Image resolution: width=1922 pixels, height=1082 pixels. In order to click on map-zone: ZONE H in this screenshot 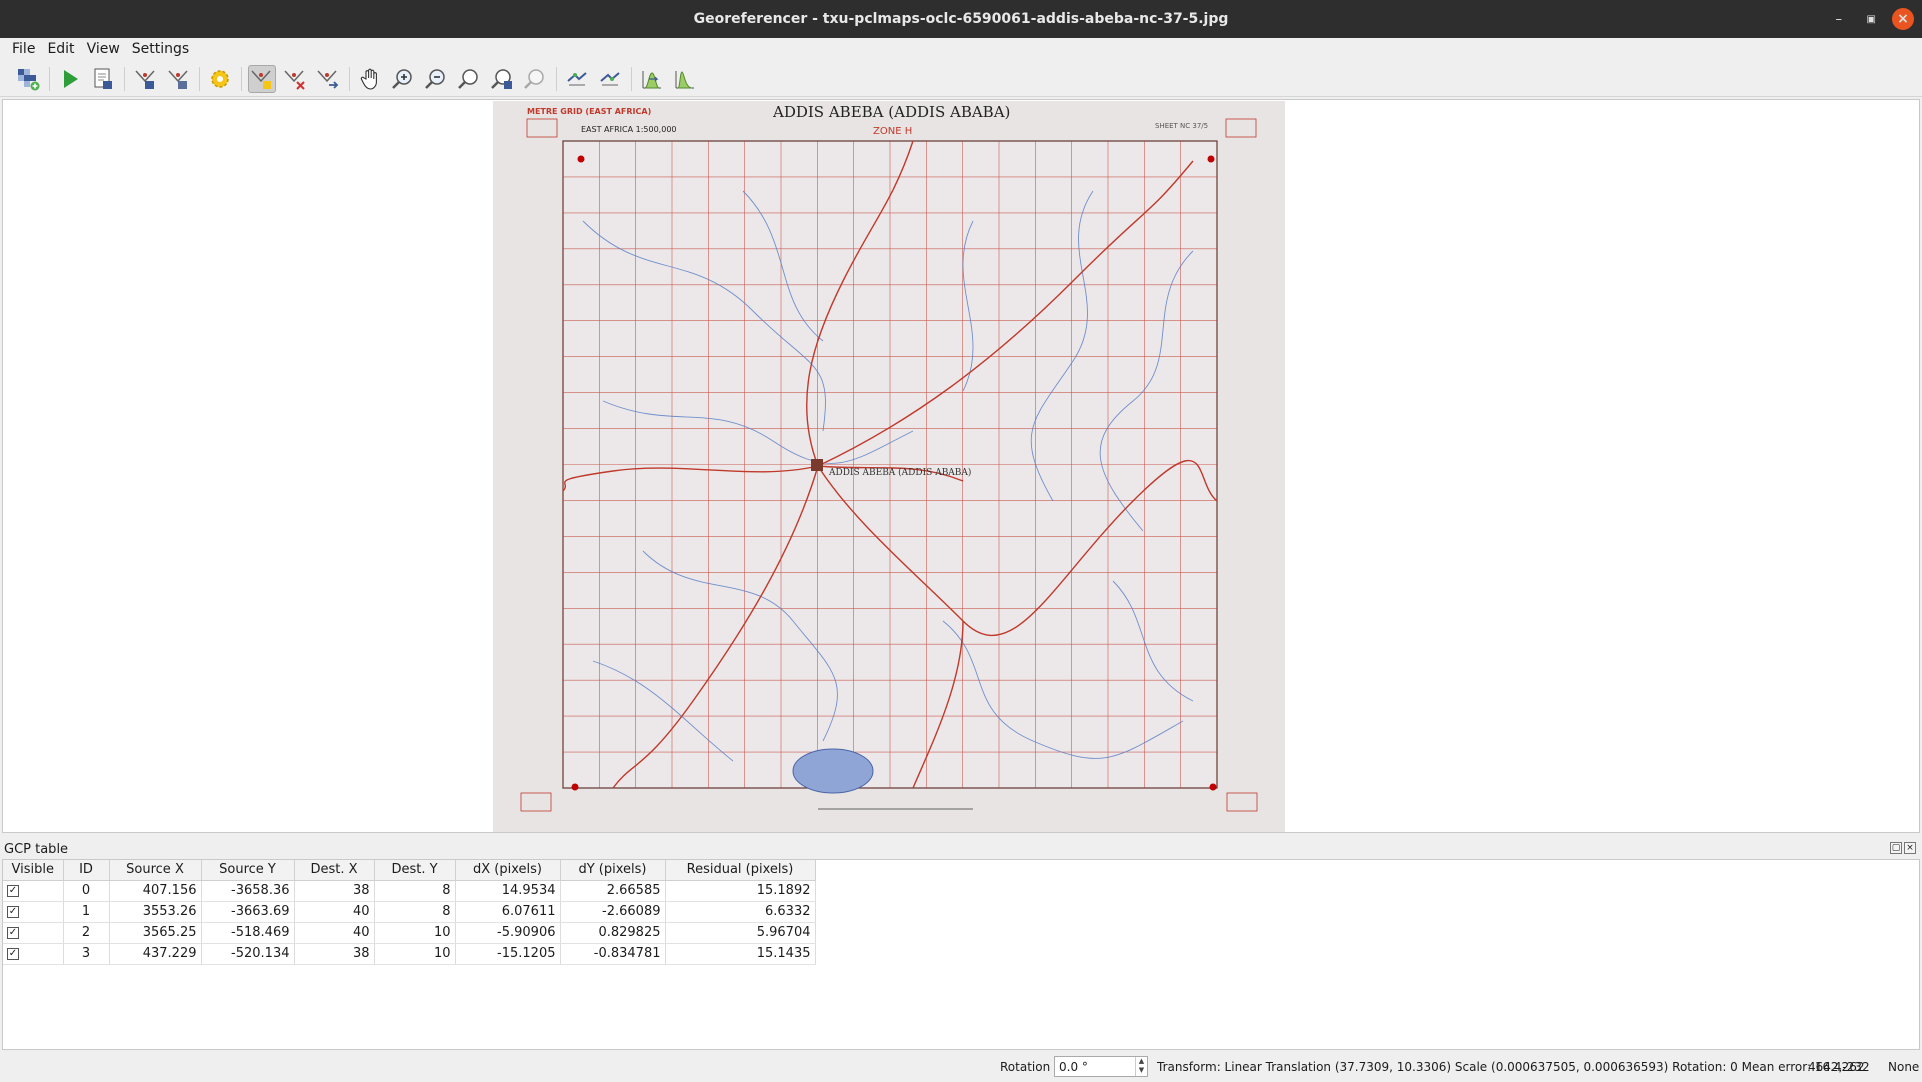, I will do `click(892, 131)`.